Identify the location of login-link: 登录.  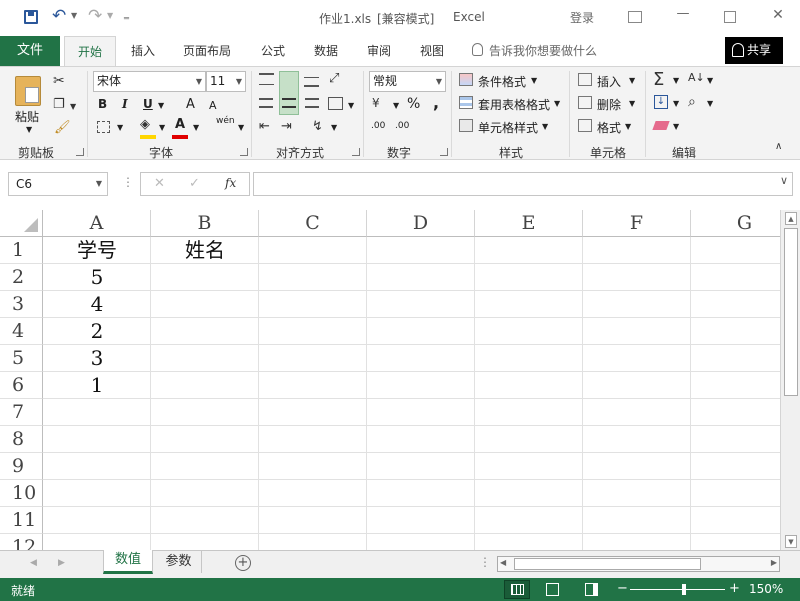
(582, 17).